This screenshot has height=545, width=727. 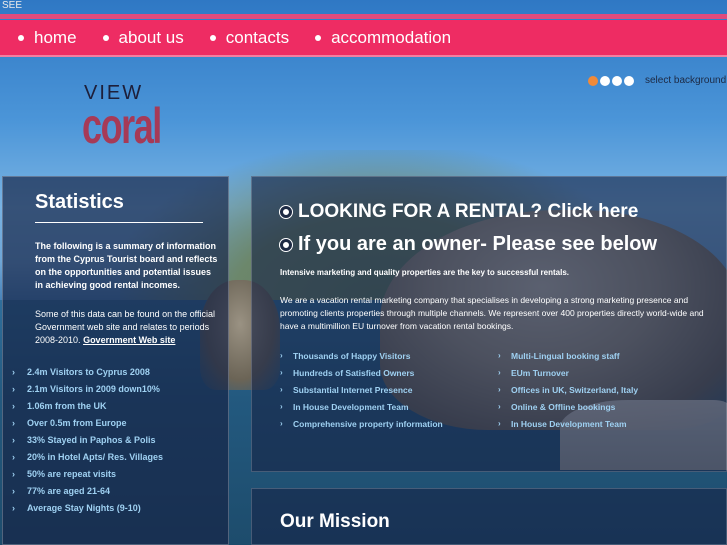 I want to click on site-logo: VIEW coral, so click(x=137, y=118).